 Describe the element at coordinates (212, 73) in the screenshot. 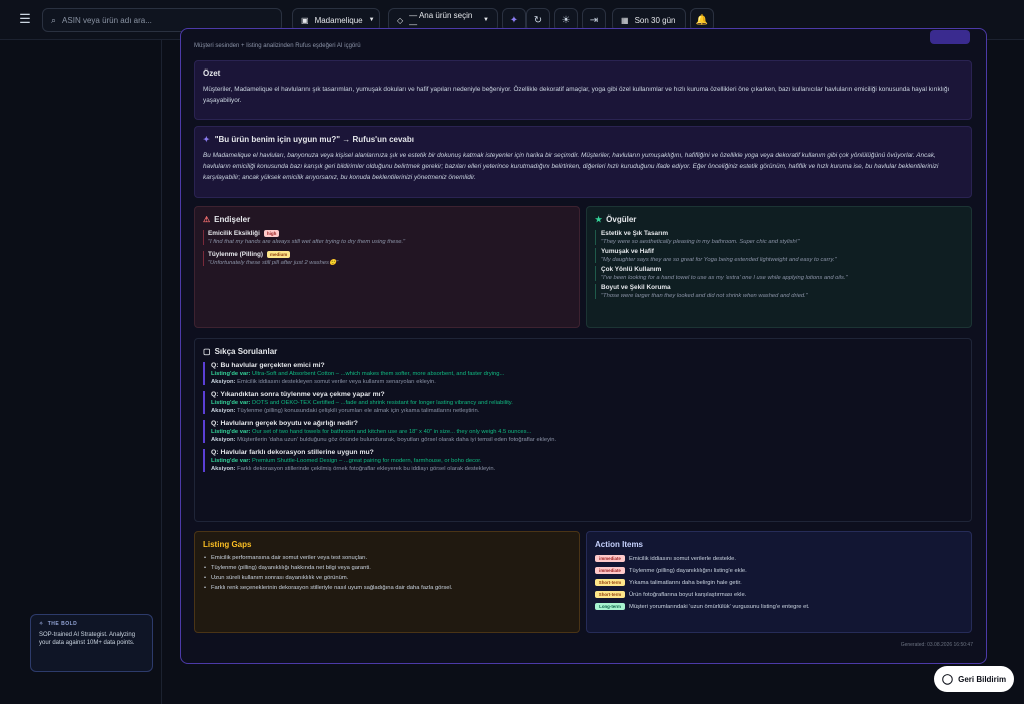

I see `summary-title: Özet` at that location.